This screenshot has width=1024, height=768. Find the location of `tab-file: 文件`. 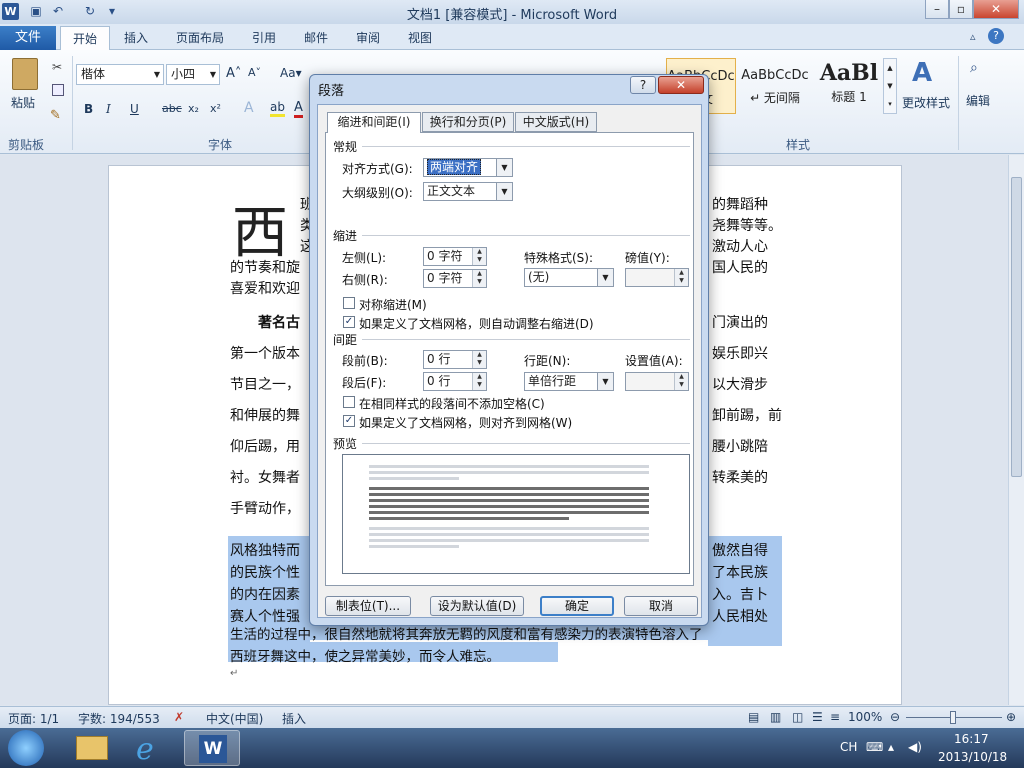

tab-file: 文件 is located at coordinates (28, 38).